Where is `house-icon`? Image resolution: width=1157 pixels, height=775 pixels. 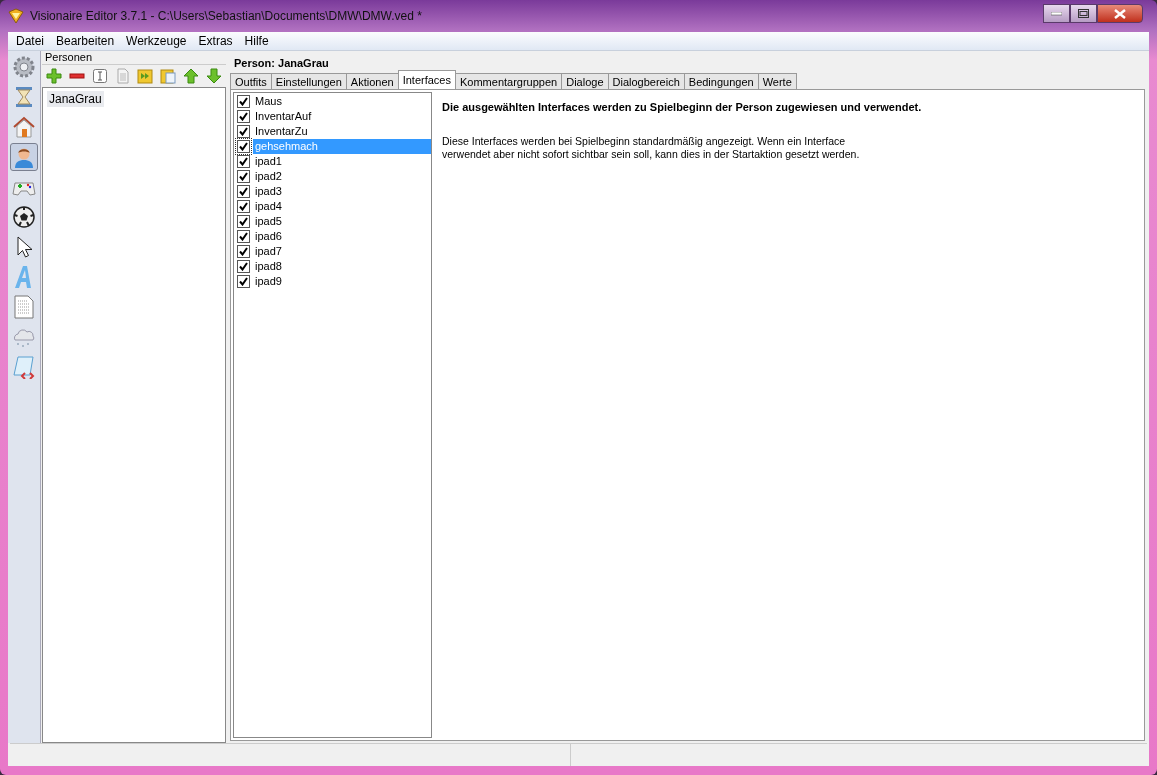 house-icon is located at coordinates (24, 127).